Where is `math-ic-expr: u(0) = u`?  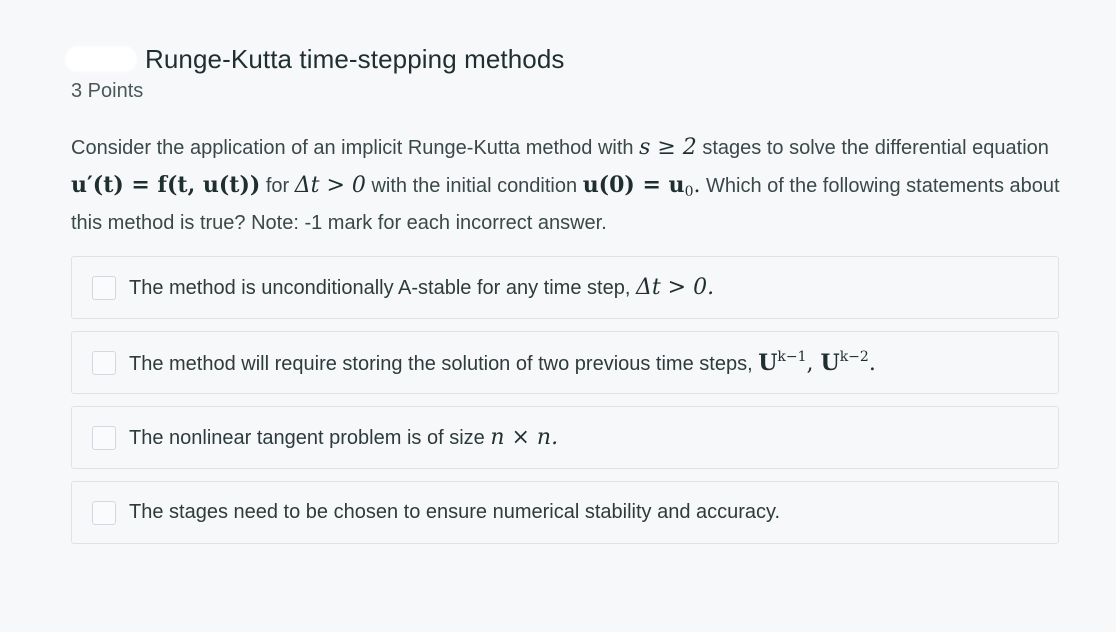 math-ic-expr: u(0) = u is located at coordinates (633, 185).